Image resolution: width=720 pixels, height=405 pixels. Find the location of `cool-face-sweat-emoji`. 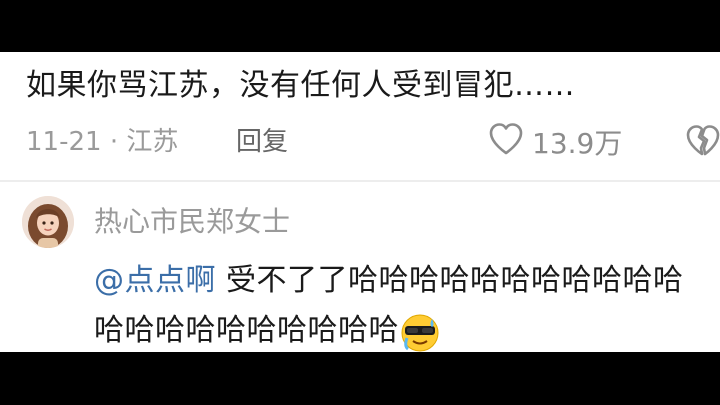

cool-face-sweat-emoji is located at coordinates (420, 332).